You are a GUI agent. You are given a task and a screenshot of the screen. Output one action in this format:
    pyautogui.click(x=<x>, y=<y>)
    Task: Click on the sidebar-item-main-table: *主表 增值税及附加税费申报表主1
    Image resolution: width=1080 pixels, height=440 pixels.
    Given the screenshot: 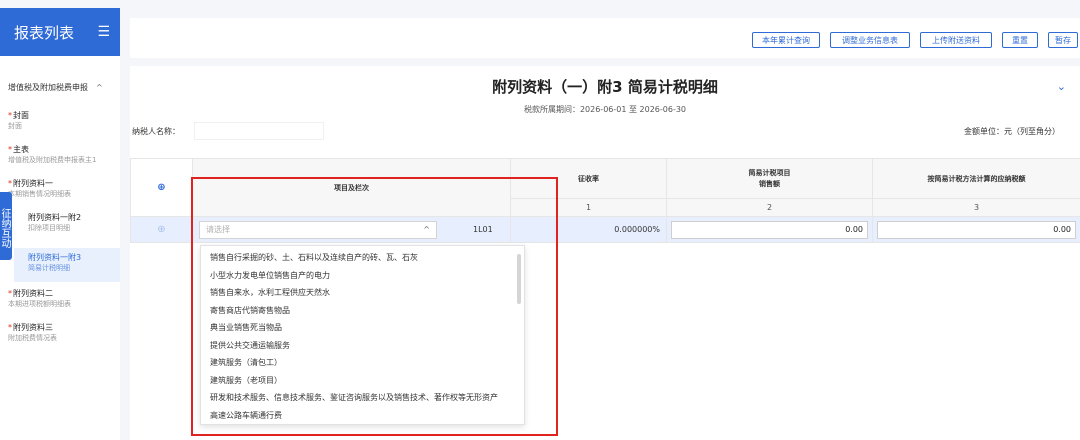 What is the action you would take?
    pyautogui.click(x=63, y=155)
    